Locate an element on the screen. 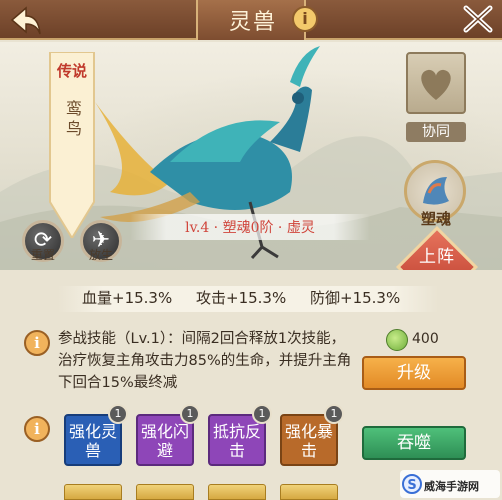 The height and width of the screenshot is (500, 502). top-bar: 灵兽 i is located at coordinates (251, 20).